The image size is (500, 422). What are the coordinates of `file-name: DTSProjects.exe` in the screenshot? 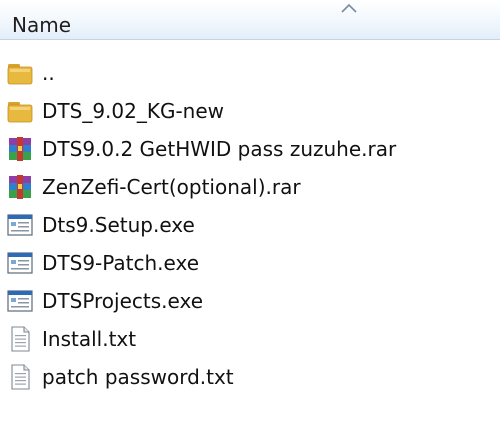 It's located at (122, 301).